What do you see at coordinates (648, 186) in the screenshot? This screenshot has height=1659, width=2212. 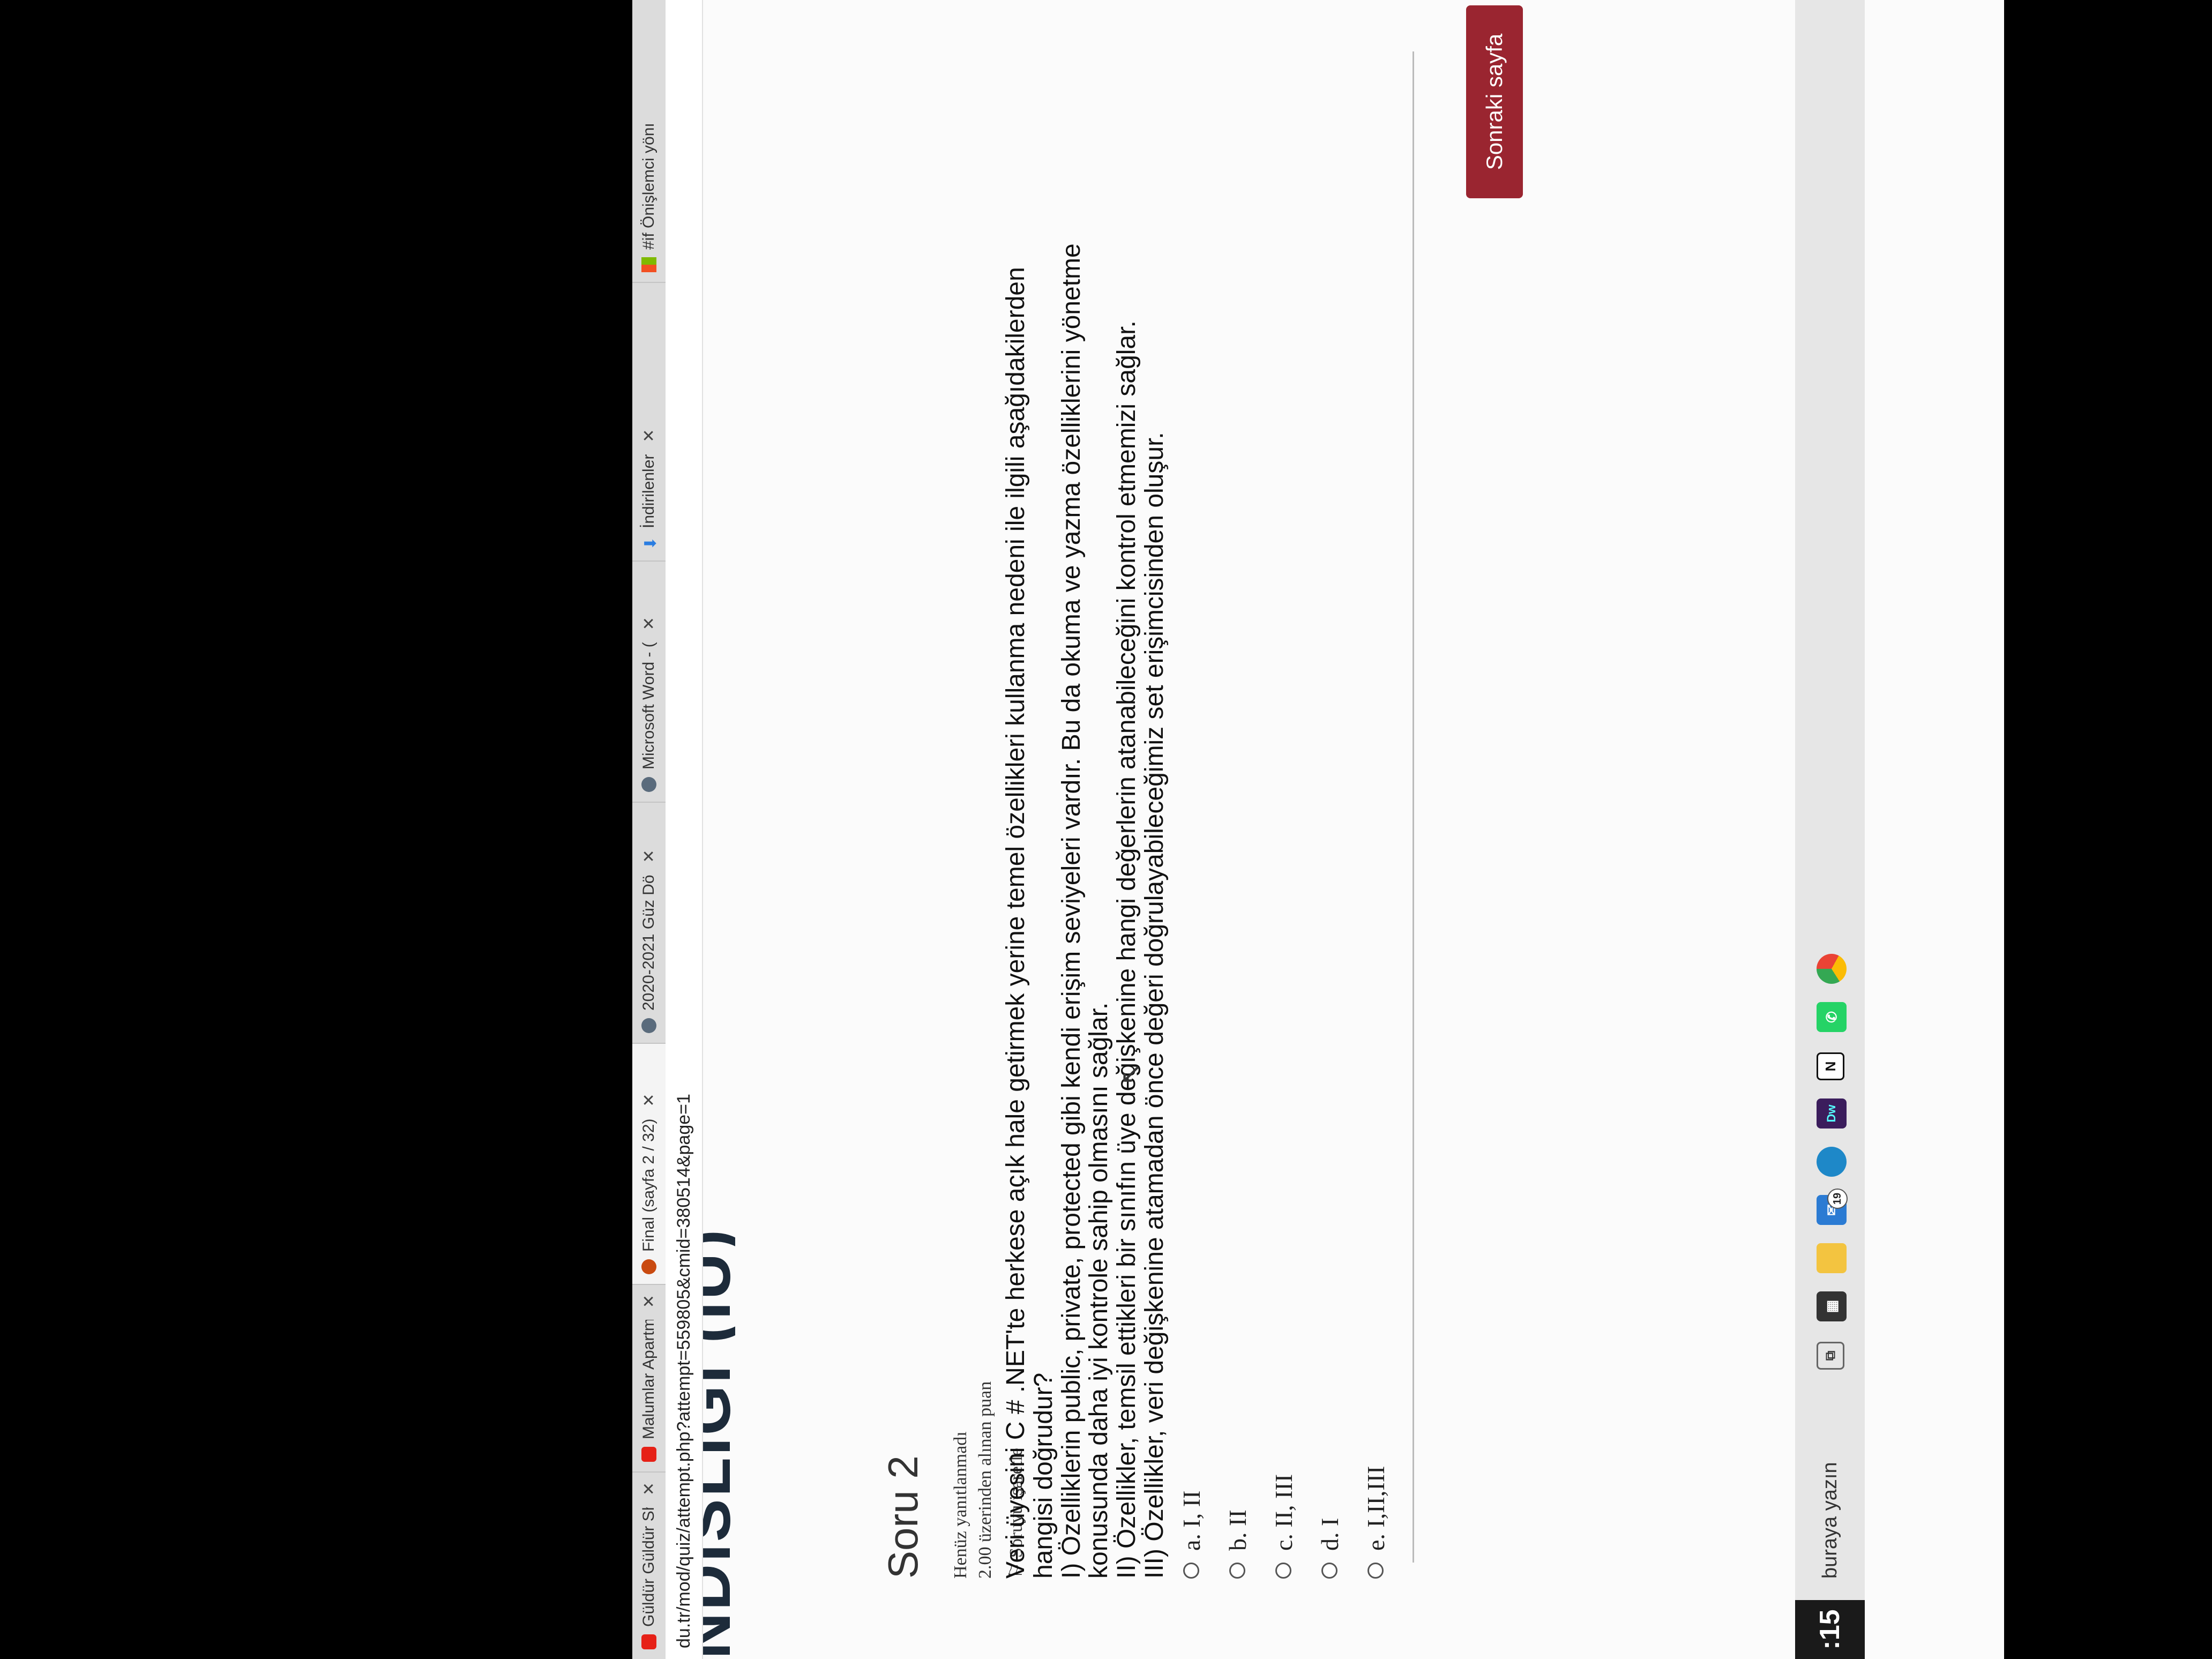 I see `tab-label: #if Önişlemci yönı` at bounding box center [648, 186].